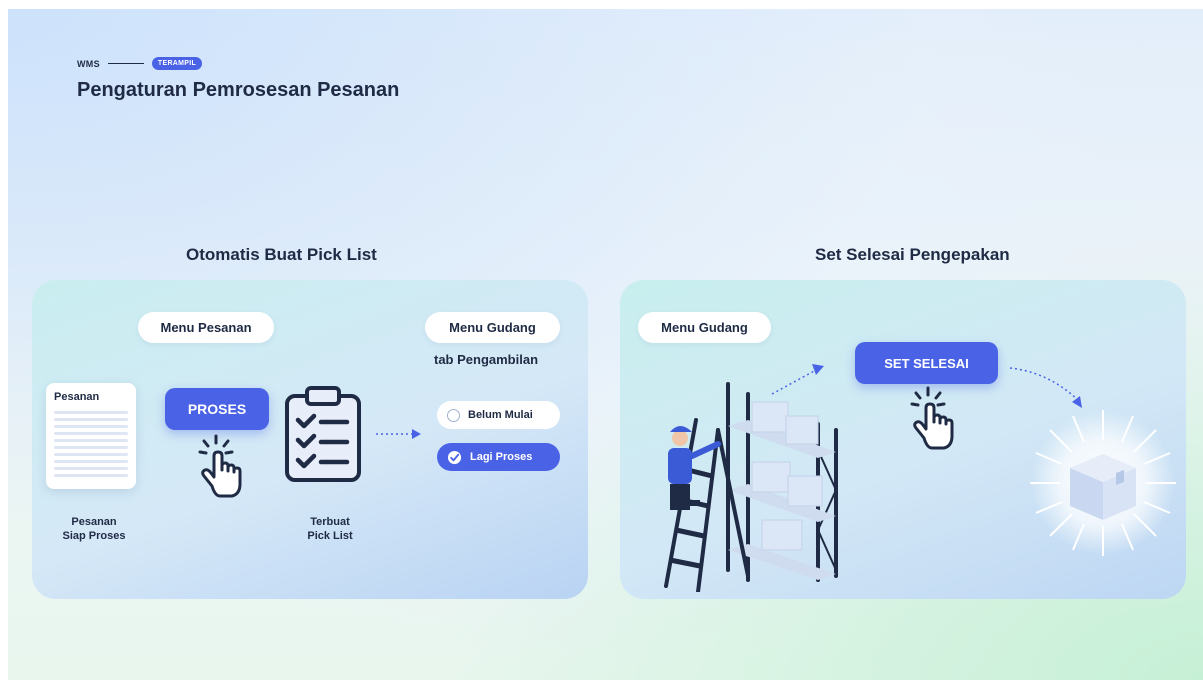 This screenshot has height=680, width=1203. Describe the element at coordinates (912, 254) in the screenshot. I see `right-section-title: Set Selesai Pengepakan` at that location.